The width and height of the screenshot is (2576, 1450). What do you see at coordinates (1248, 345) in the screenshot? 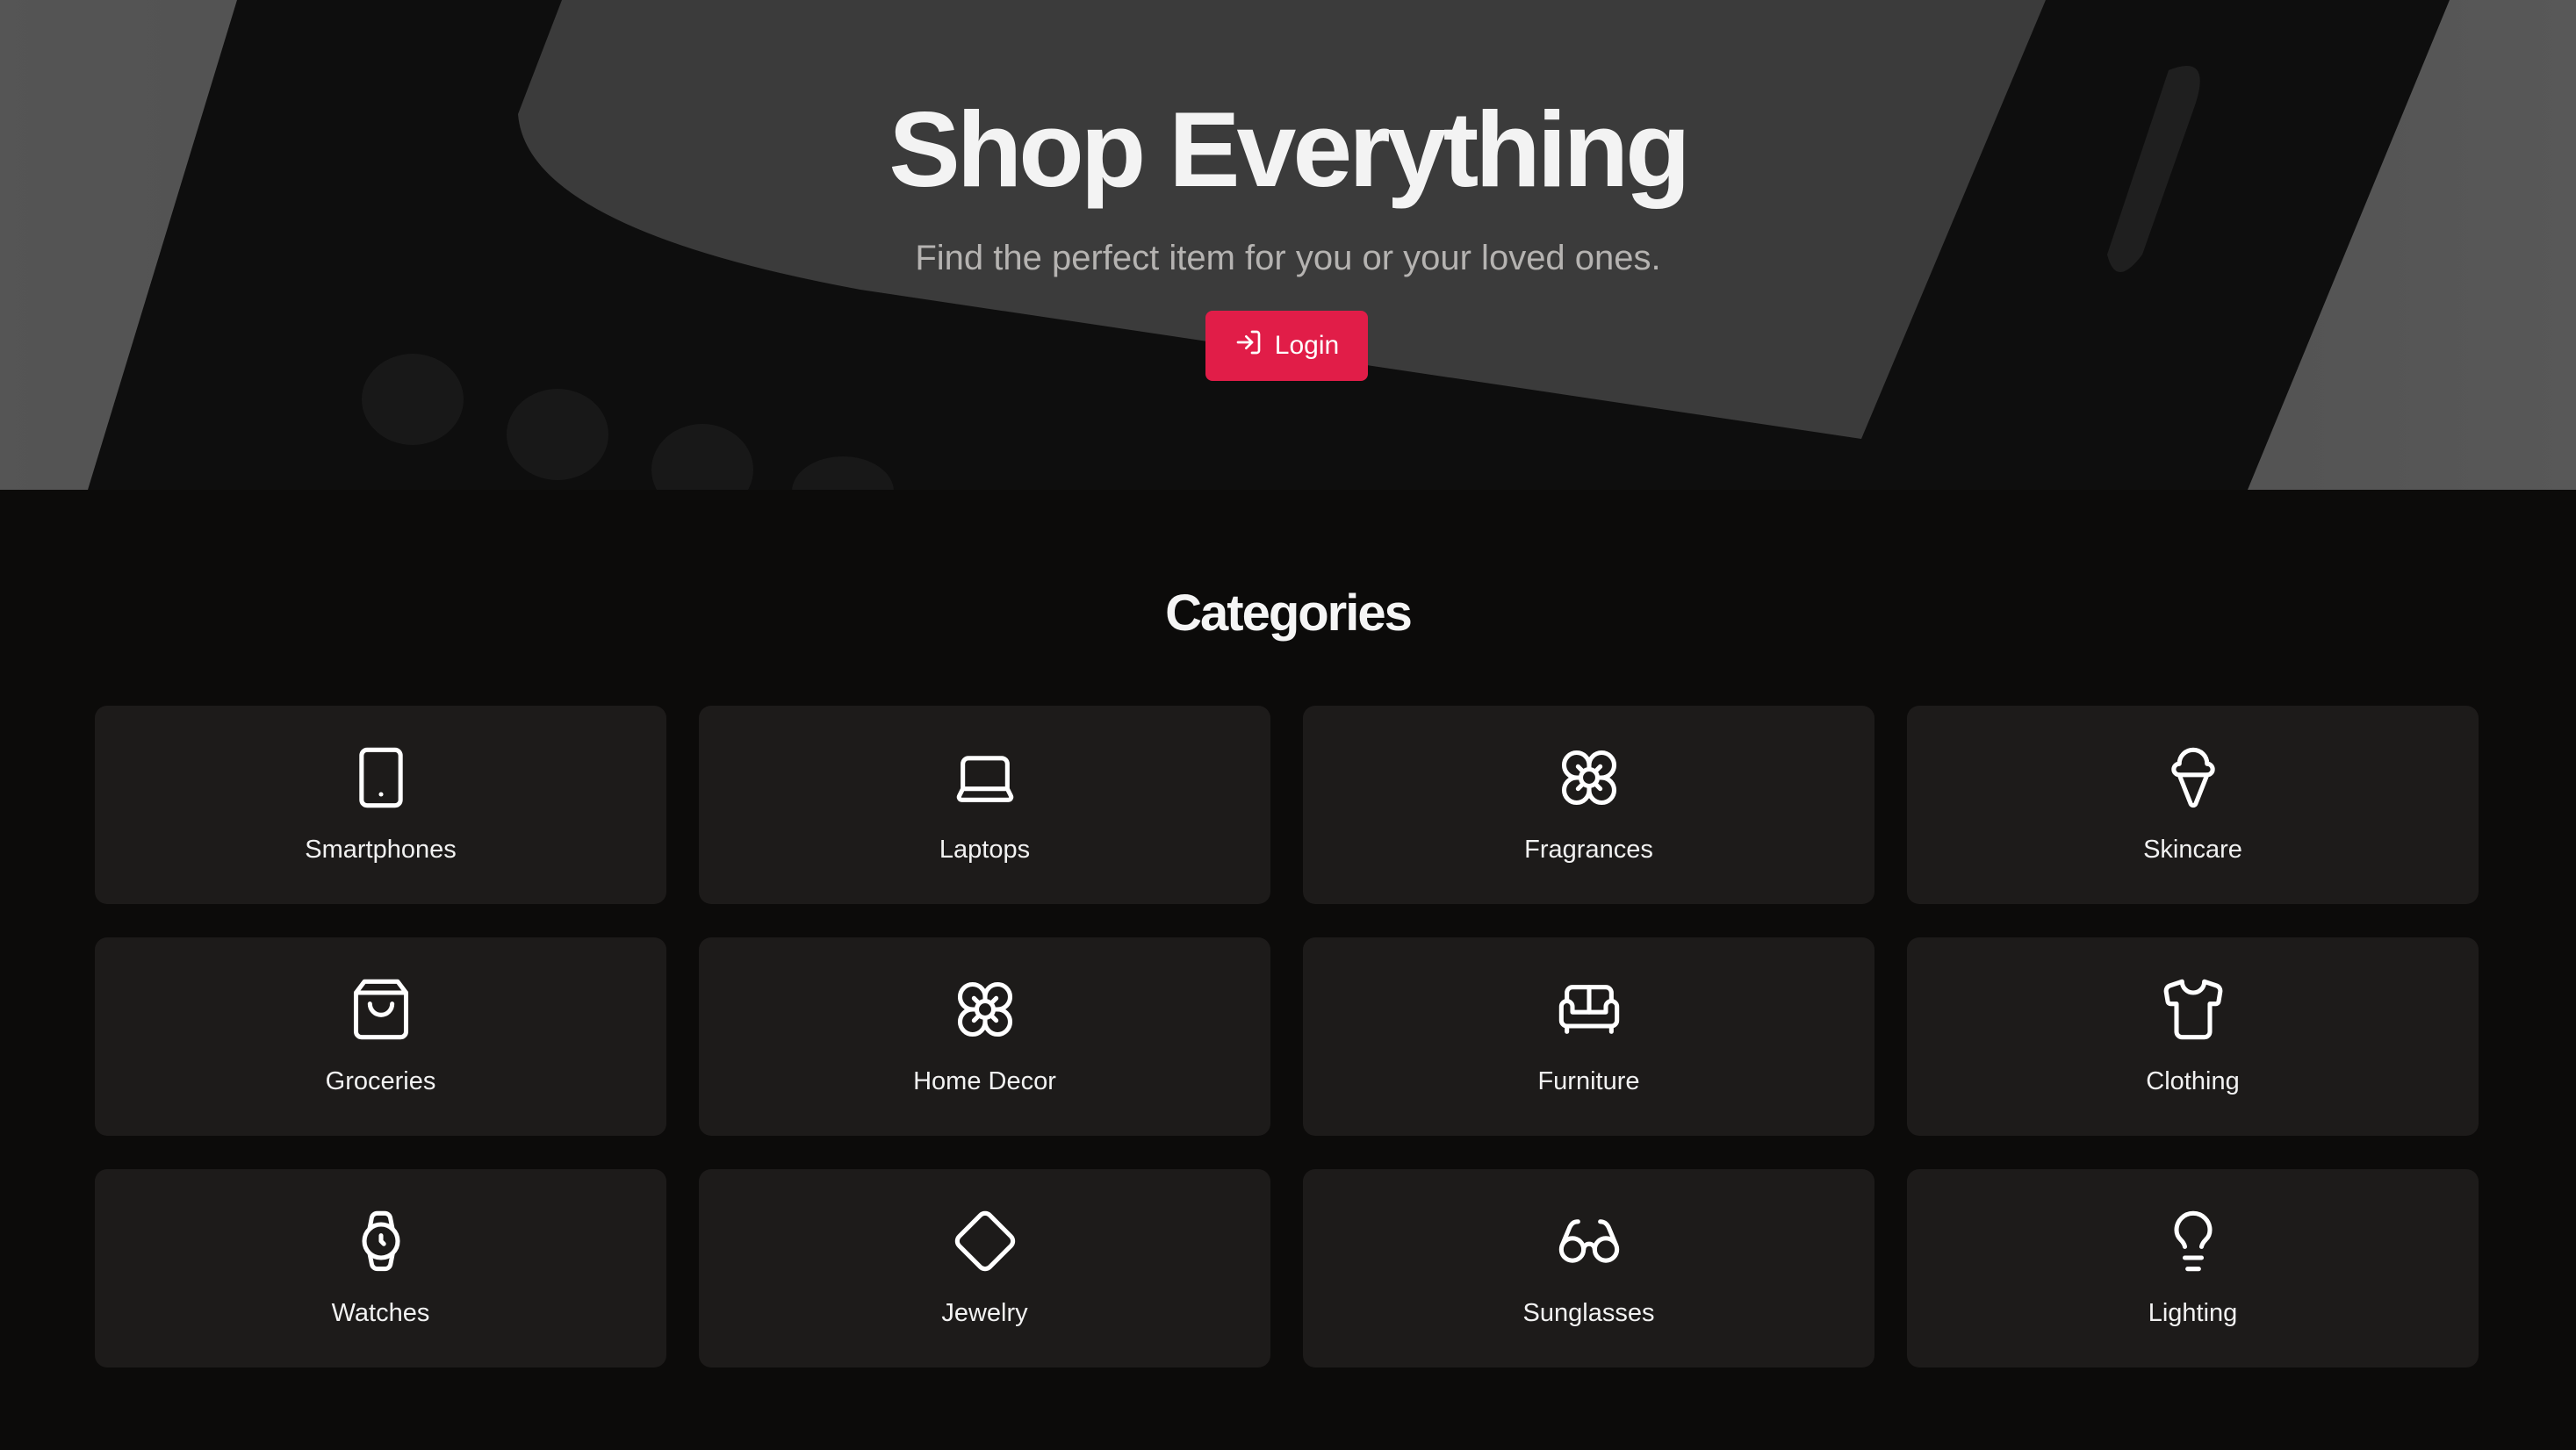
I see `login-icon` at bounding box center [1248, 345].